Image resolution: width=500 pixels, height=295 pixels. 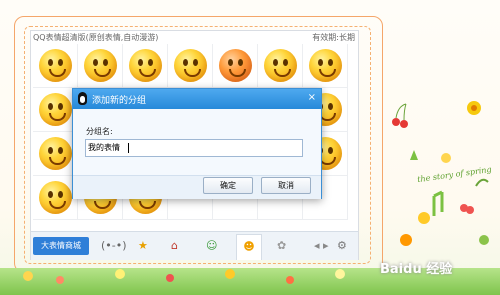 What do you see at coordinates (114, 245) in the screenshot?
I see `kaomoji-tab-icon: (•-•)` at bounding box center [114, 245].